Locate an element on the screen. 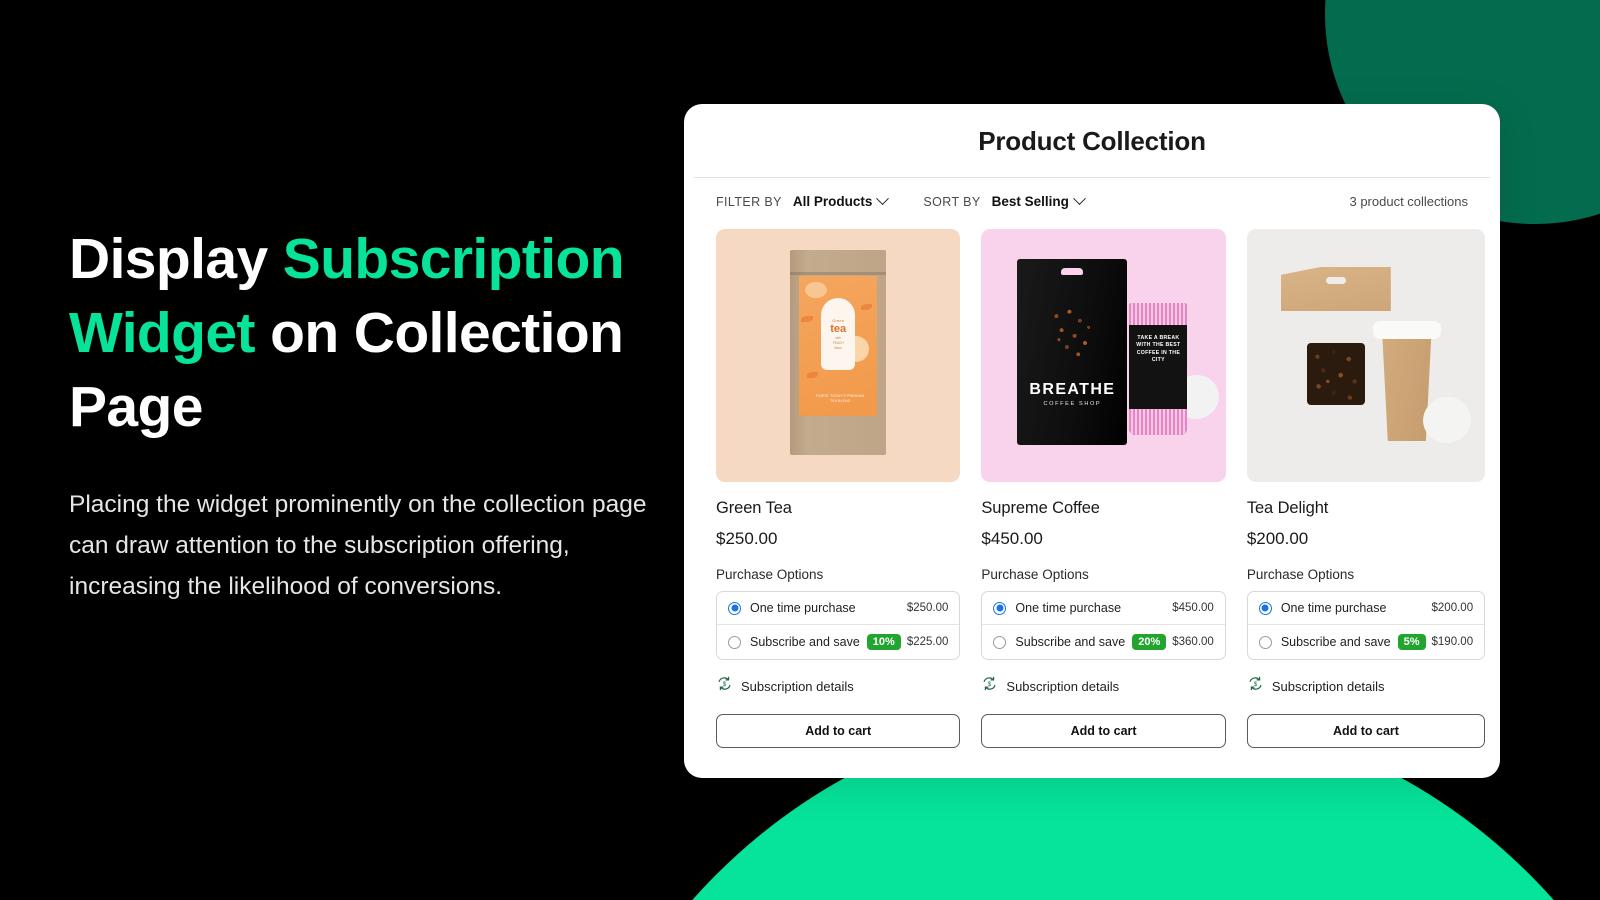 The width and height of the screenshot is (1600, 900). option-price-subscribe: $360.00 is located at coordinates (1193, 642).